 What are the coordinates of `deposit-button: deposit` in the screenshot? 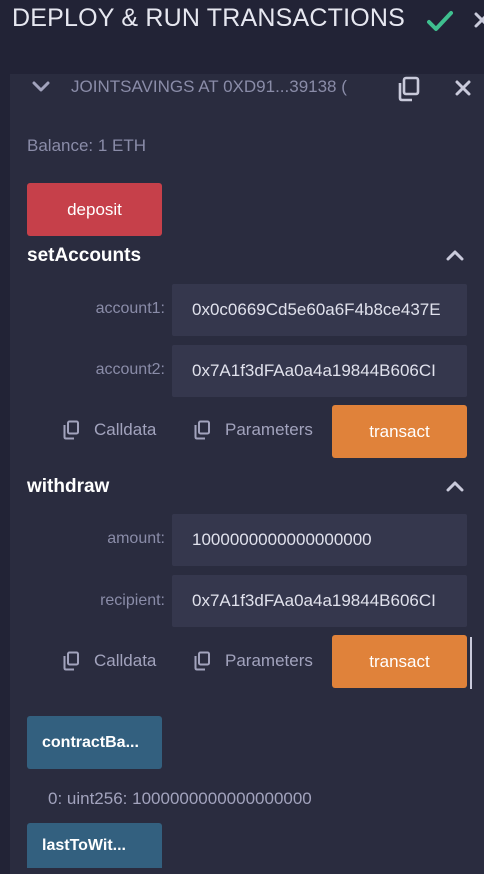 It's located at (94, 209).